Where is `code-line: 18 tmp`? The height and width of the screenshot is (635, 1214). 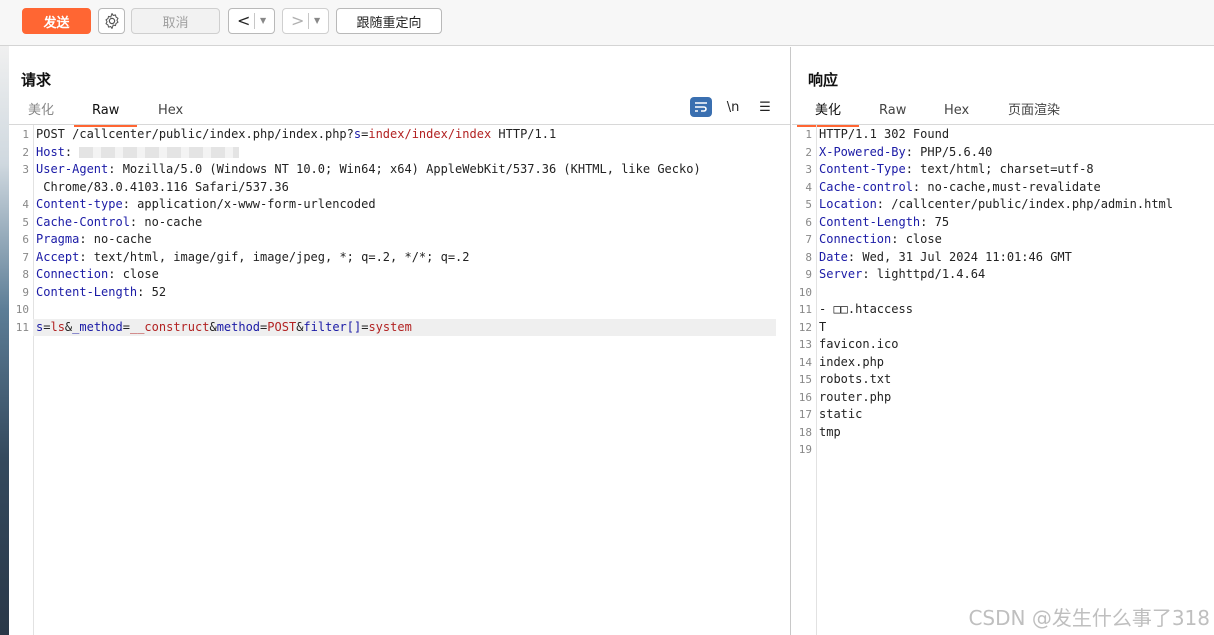 code-line: 18 tmp is located at coordinates (1003, 433).